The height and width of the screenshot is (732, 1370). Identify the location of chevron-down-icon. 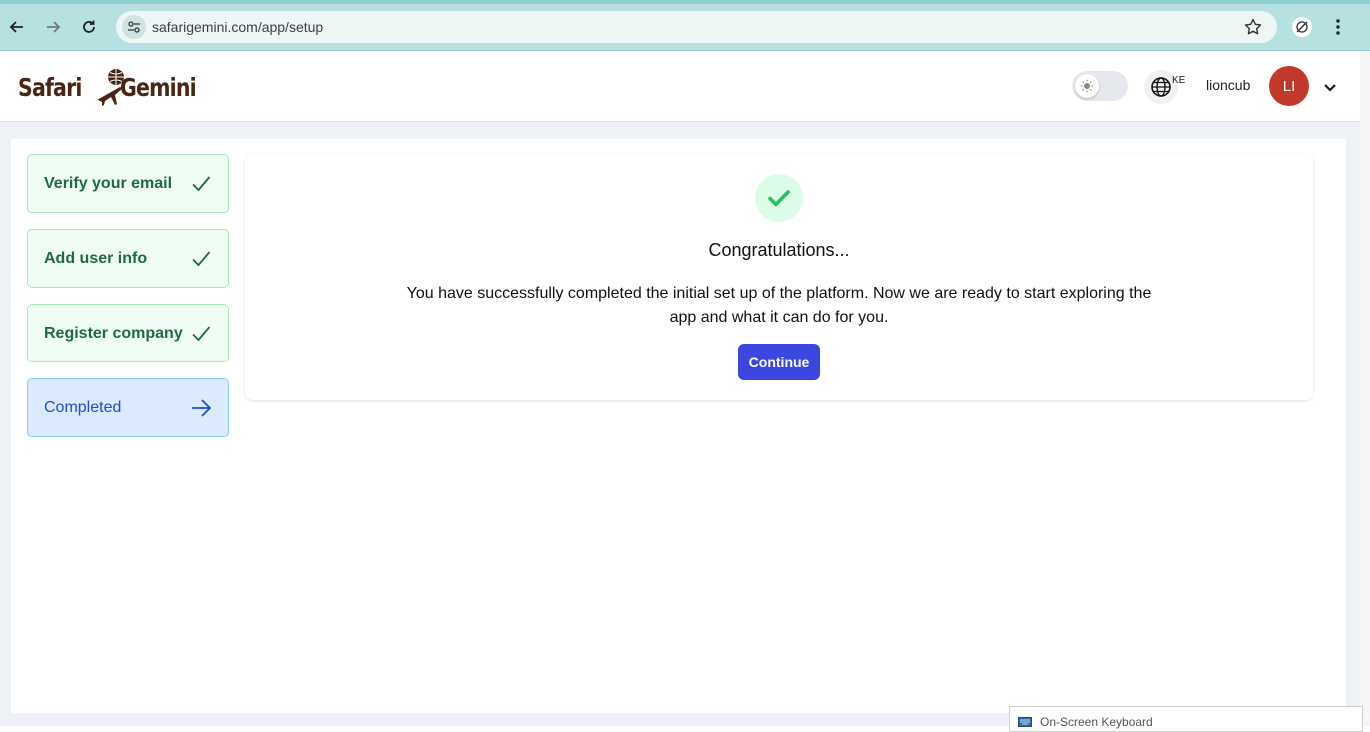
(1330, 87).